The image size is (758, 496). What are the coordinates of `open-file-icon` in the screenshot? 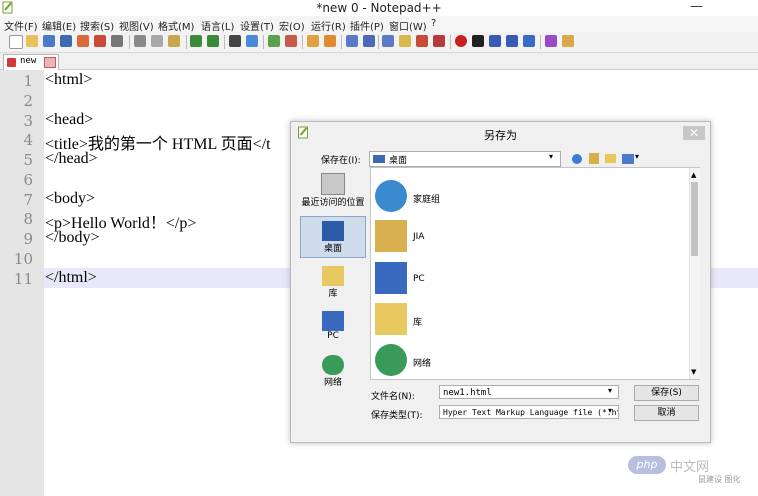 It's located at (32, 41).